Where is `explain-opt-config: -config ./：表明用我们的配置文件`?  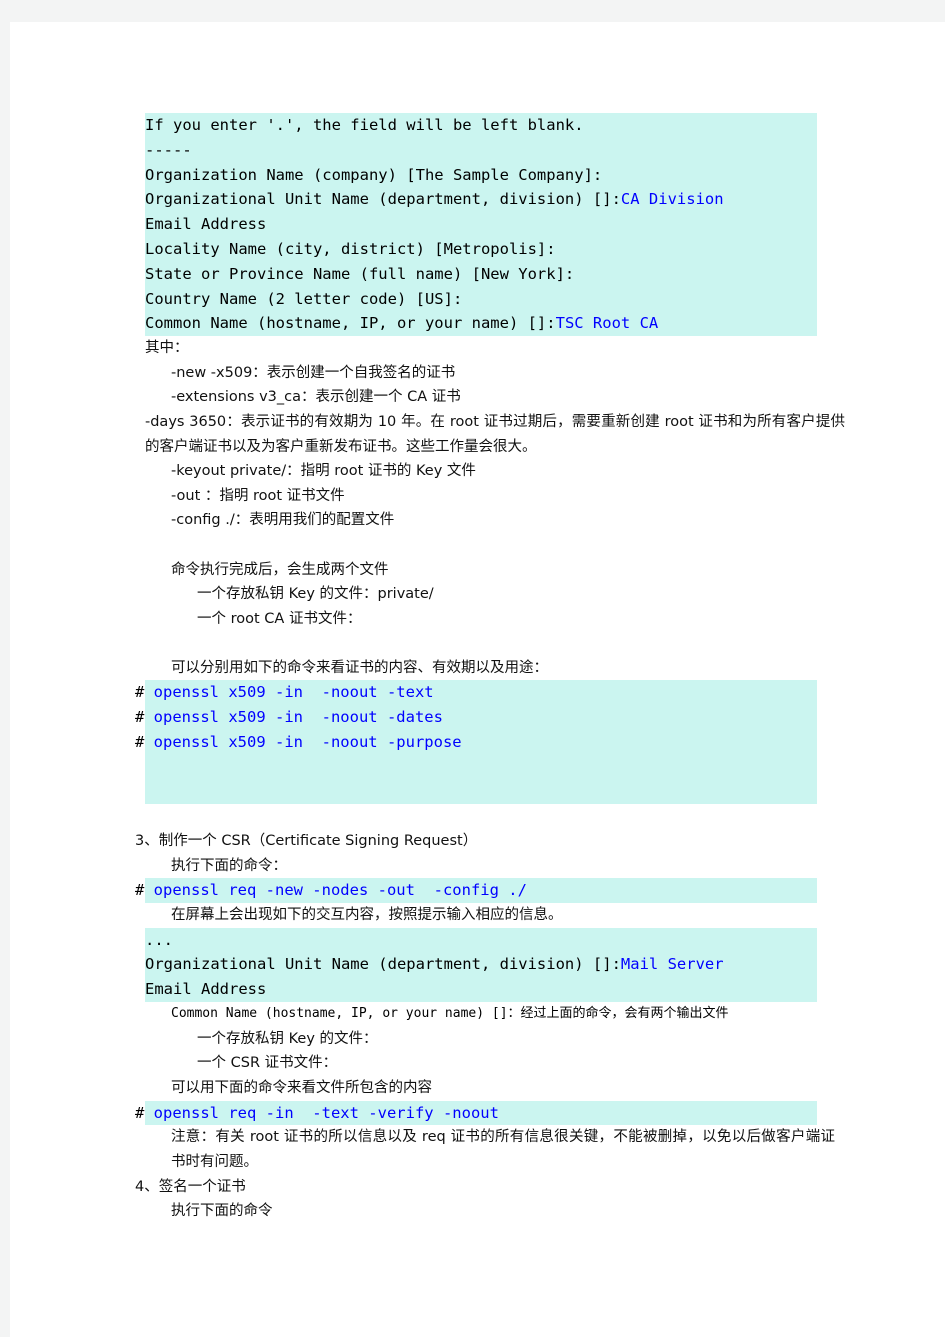
explain-opt-config: -config ./：表明用我们的配置文件 is located at coordinates (283, 520).